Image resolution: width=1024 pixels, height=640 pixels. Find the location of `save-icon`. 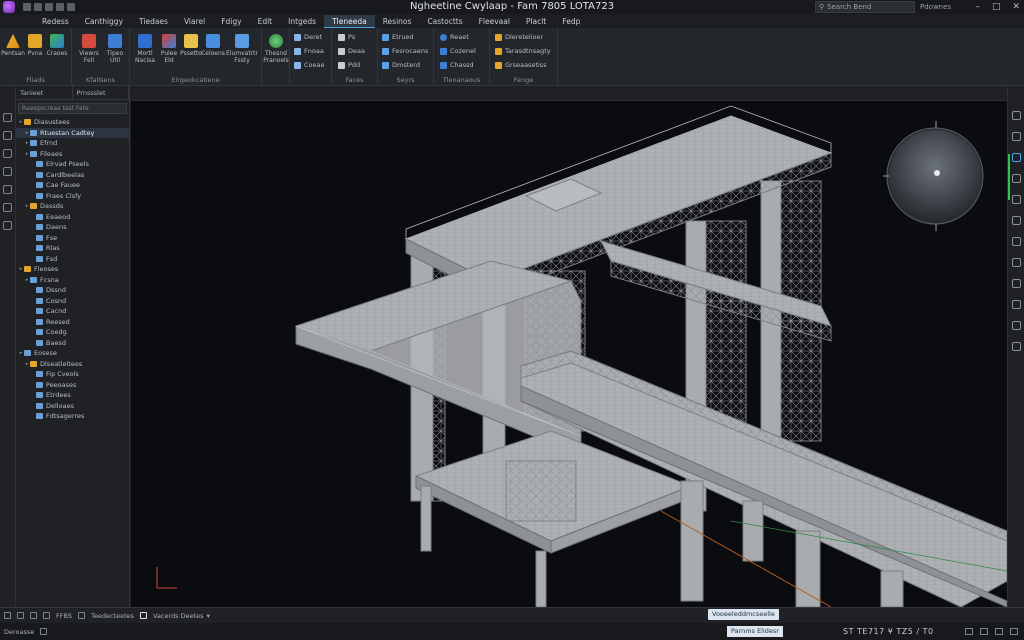

save-icon is located at coordinates (49, 7).